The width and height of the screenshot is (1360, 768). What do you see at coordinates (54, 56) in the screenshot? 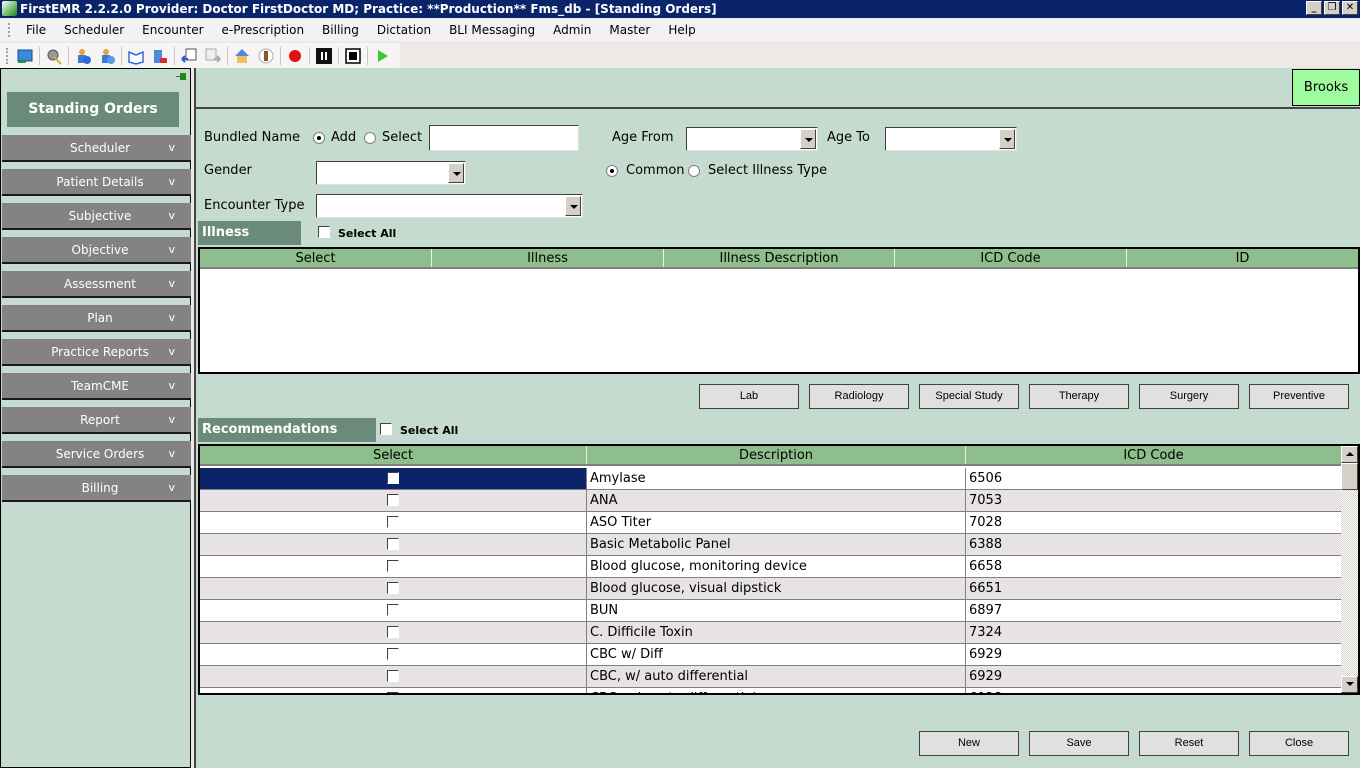
I see `tools-icon` at bounding box center [54, 56].